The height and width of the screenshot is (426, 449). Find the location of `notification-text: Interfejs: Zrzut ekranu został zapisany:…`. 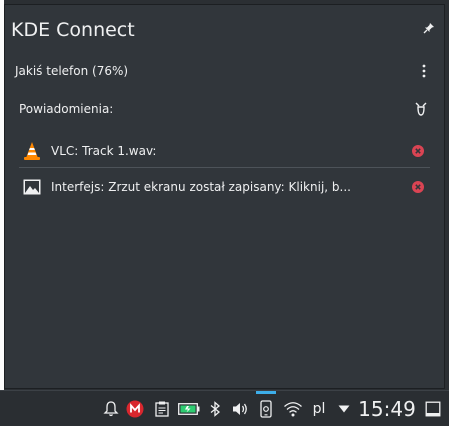

notification-text: Interfejs: Zrzut ekranu został zapisany:… is located at coordinates (201, 187).